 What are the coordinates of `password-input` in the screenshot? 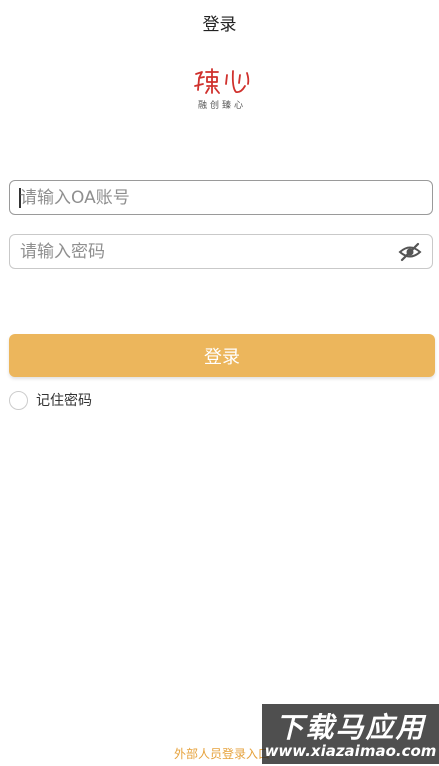 It's located at (205, 251).